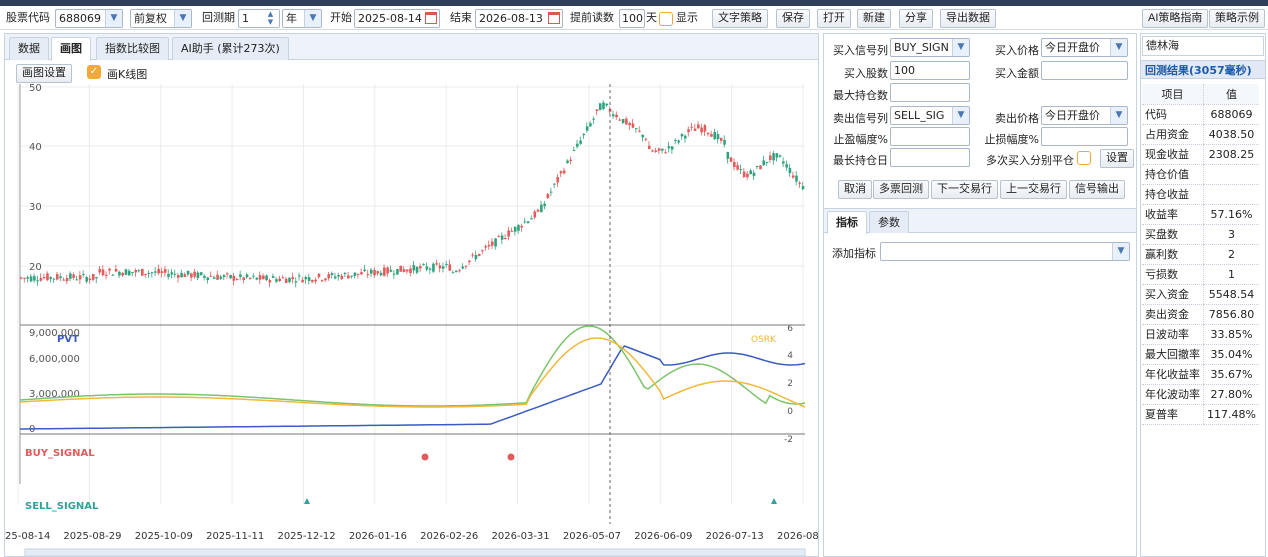 This screenshot has height=557, width=1268. What do you see at coordinates (1173, 174) in the screenshot?
I see `row-key: 持仓价值` at bounding box center [1173, 174].